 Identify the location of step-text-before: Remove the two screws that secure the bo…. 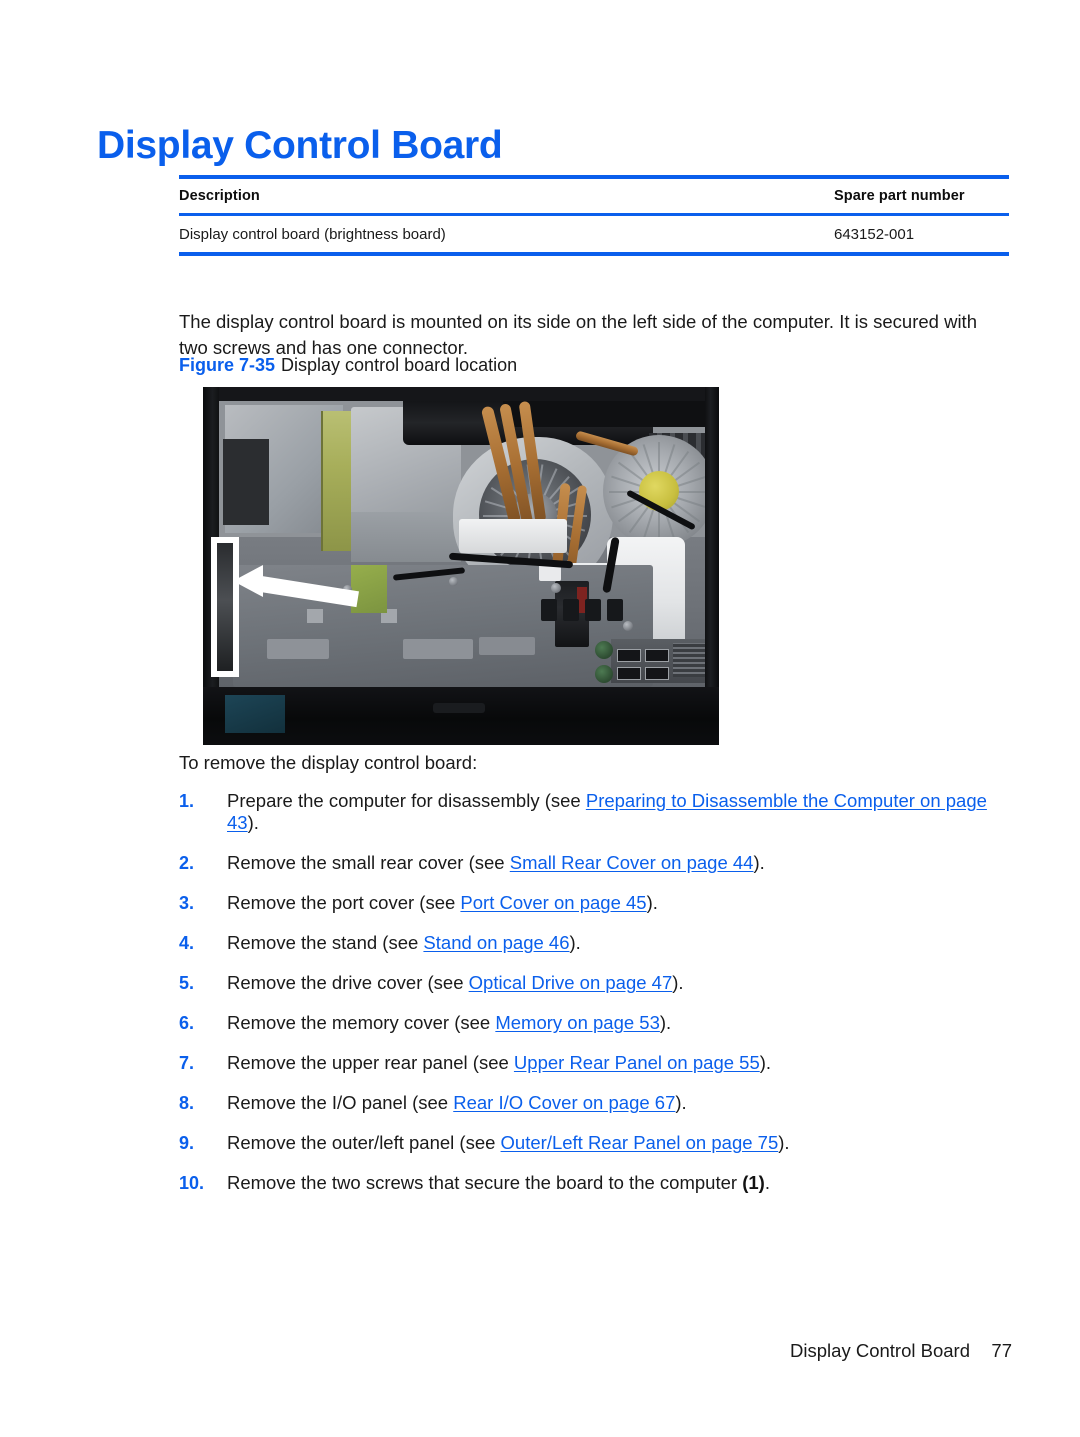
(485, 1182).